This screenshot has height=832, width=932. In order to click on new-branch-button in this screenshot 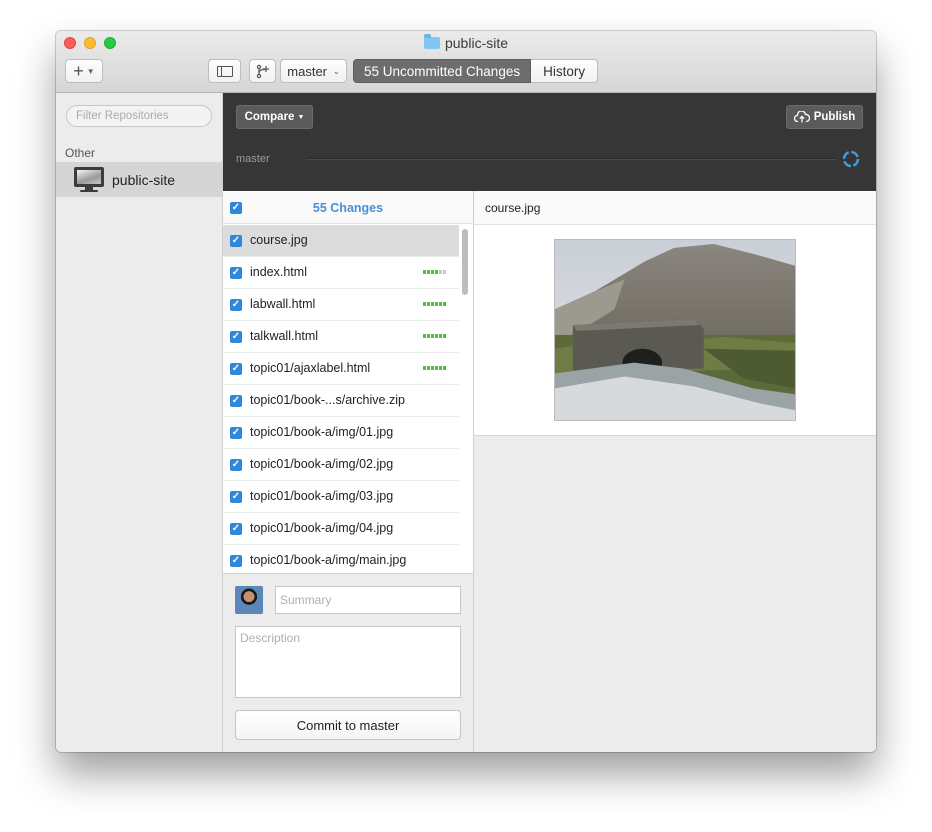, I will do `click(262, 71)`.